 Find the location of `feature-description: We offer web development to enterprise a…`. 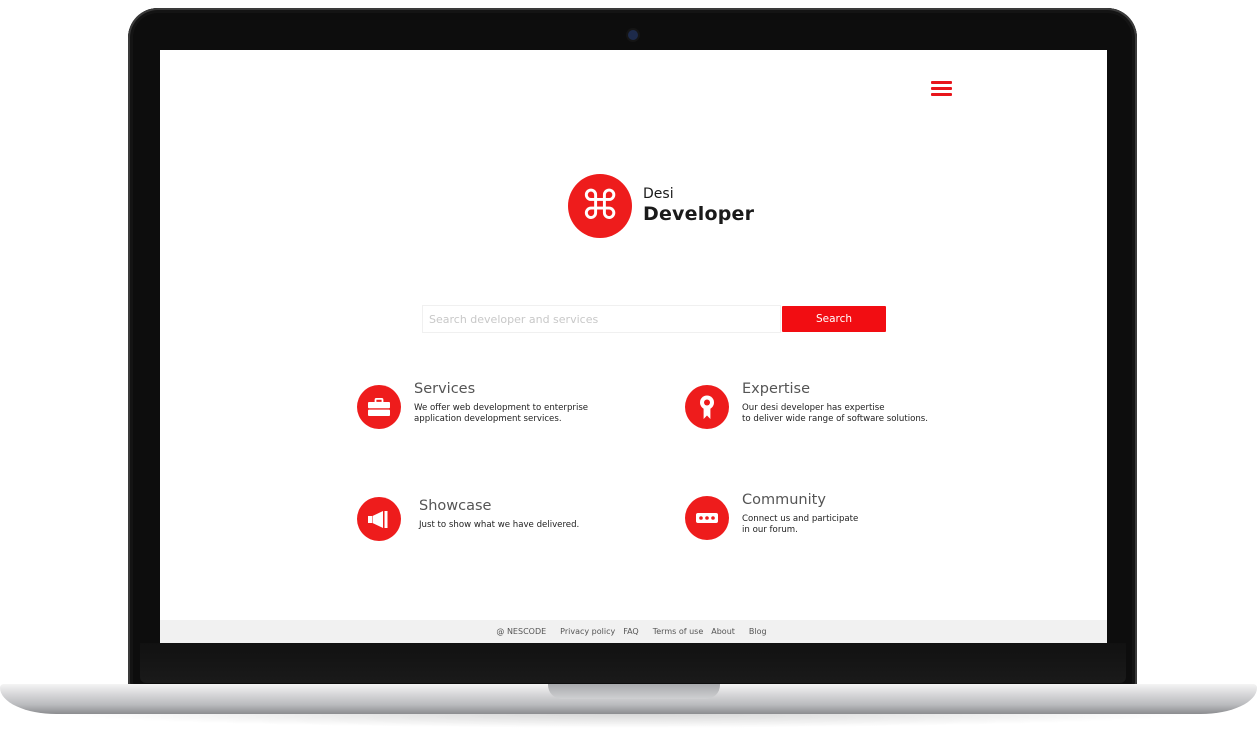

feature-description: We offer web development to enterprise a… is located at coordinates (501, 413).